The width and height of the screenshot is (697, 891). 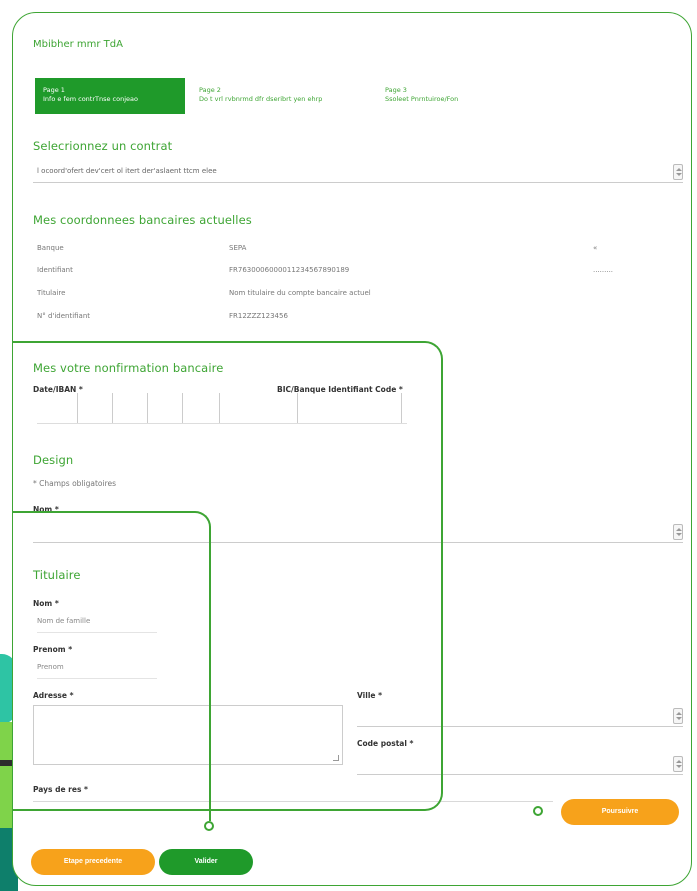 I want to click on banking-row: Banque SEPA «, so click(x=347, y=249).